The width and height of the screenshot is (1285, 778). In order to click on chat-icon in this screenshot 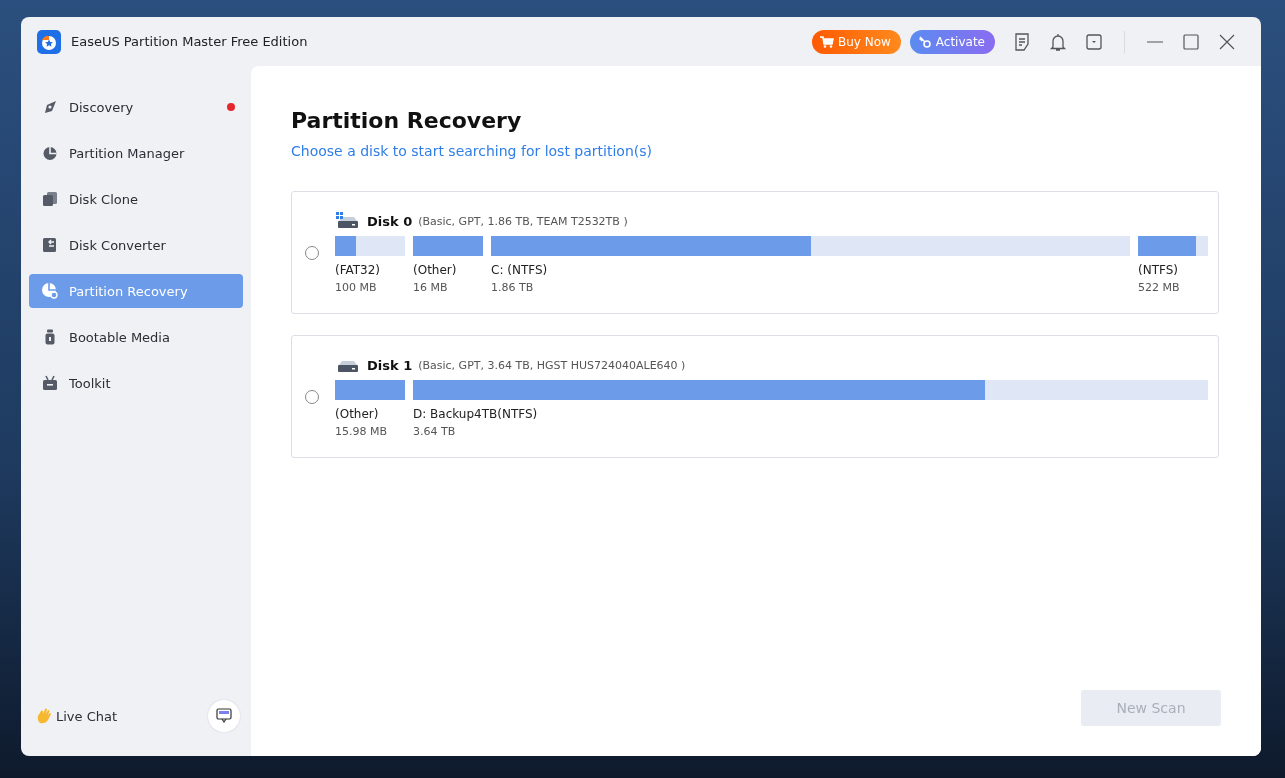, I will do `click(224, 716)`.